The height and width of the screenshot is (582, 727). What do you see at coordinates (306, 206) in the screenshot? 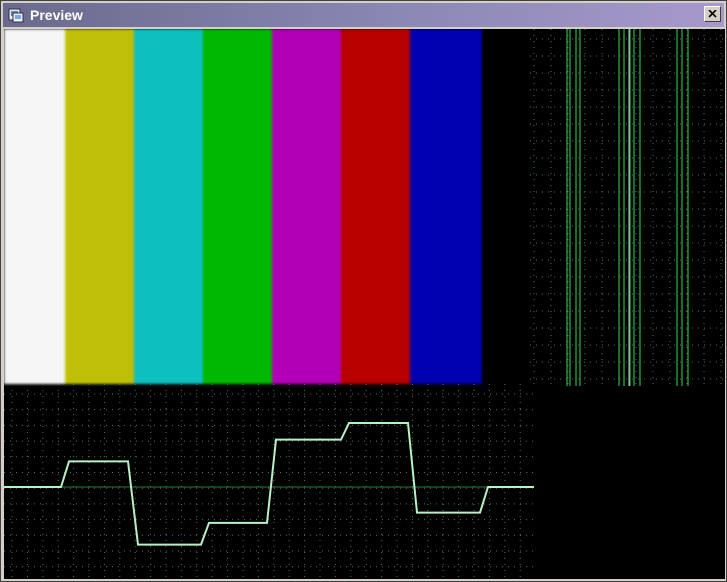
I see `color-bar-magenta` at bounding box center [306, 206].